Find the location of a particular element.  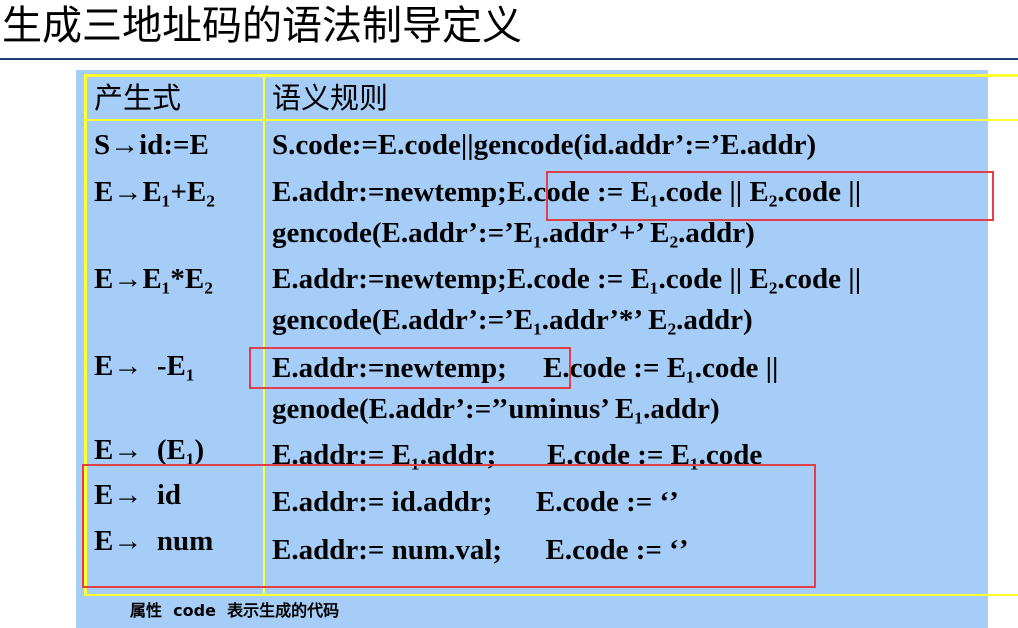

table-border-top is located at coordinates (551, 75).